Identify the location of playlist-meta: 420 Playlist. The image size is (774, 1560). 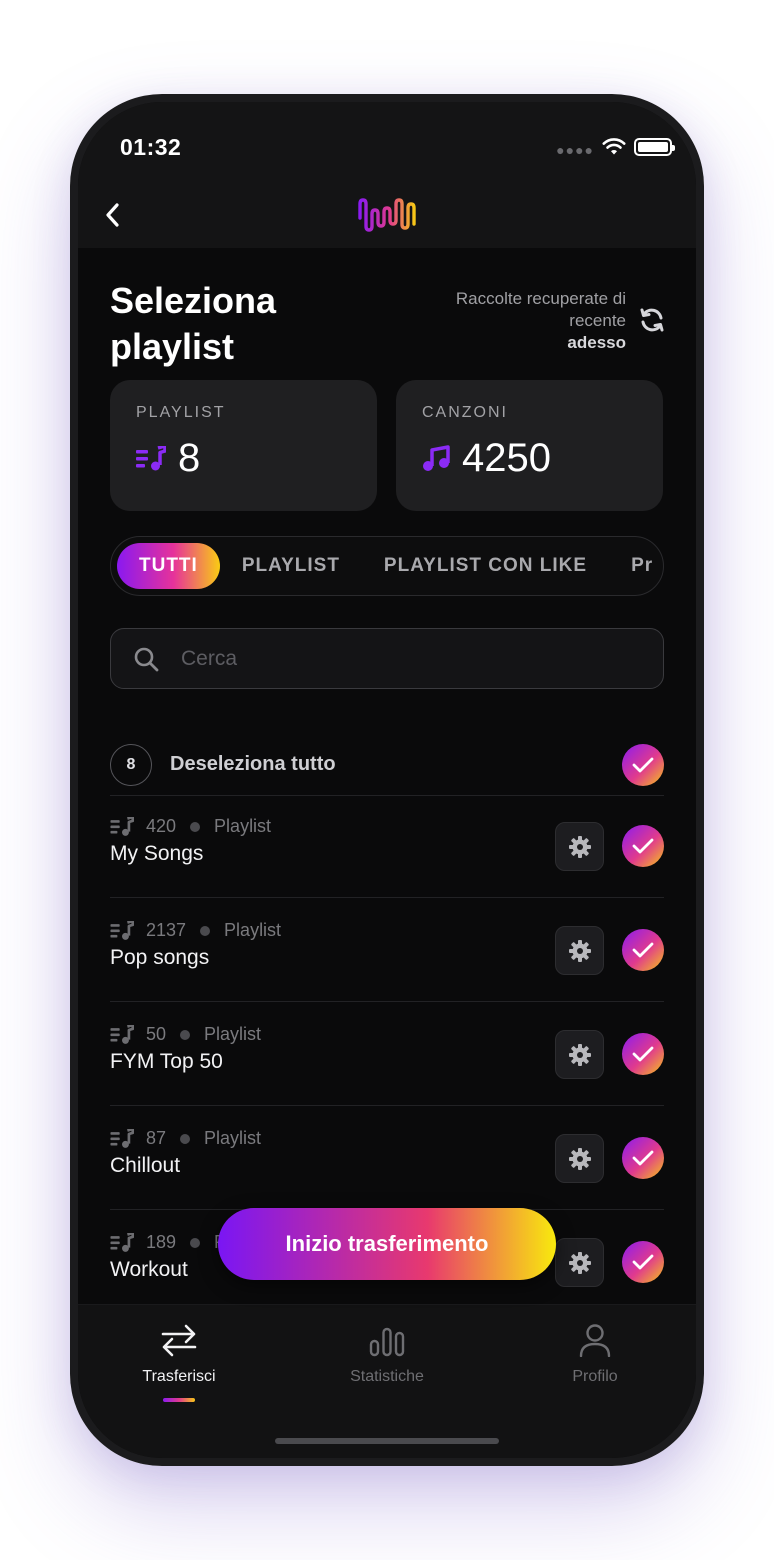
(190, 826).